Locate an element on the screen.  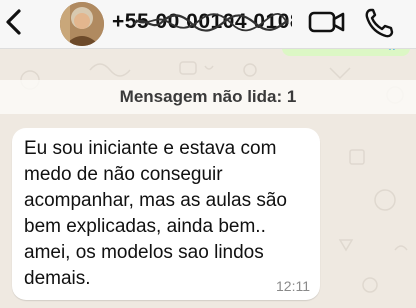
video-camera-icon is located at coordinates (327, 22).